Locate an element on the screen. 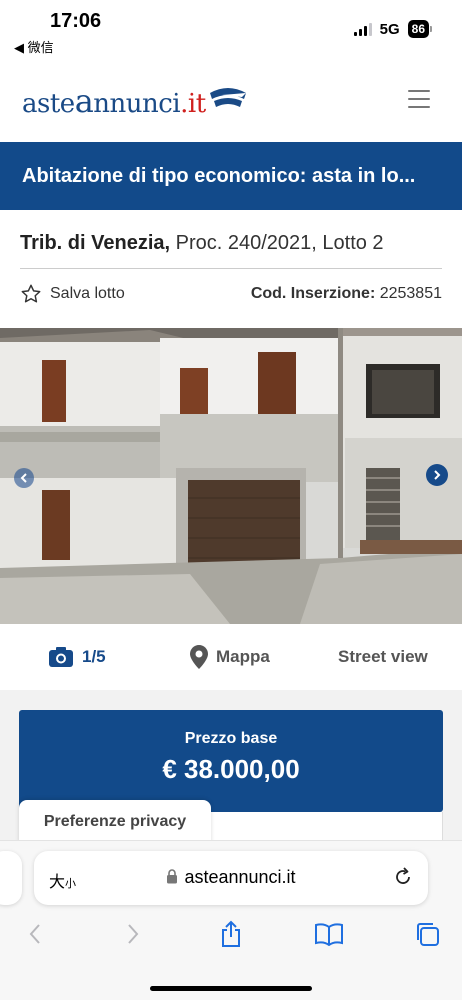 Image resolution: width=462 pixels, height=1000 pixels. network-type: 5G is located at coordinates (389, 29).